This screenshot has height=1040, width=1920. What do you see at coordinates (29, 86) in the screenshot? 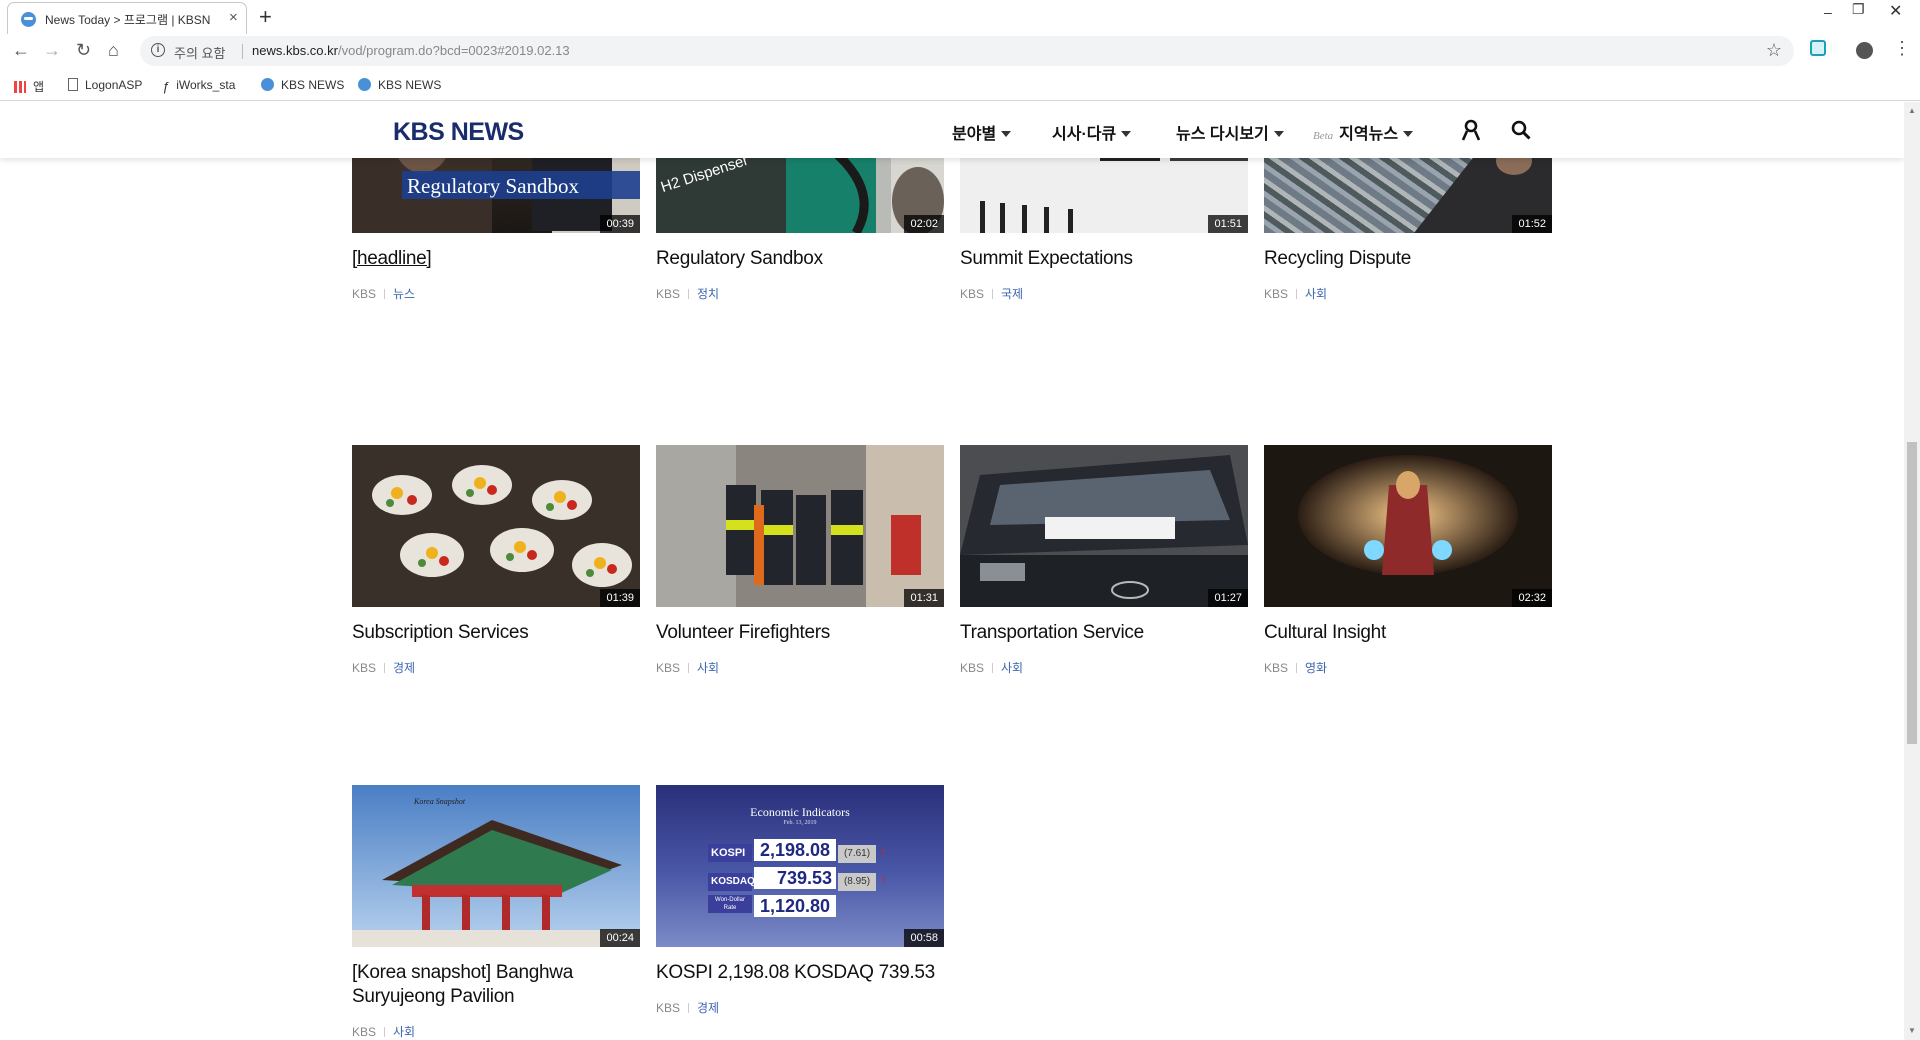
I see `bookmark-apps: 앱` at bounding box center [29, 86].